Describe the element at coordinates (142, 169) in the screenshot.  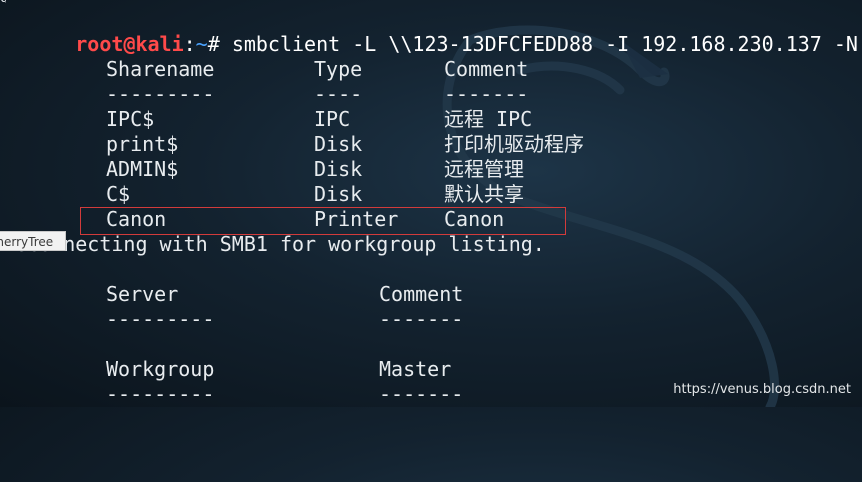
I see `share-name: ADMIN$` at that location.